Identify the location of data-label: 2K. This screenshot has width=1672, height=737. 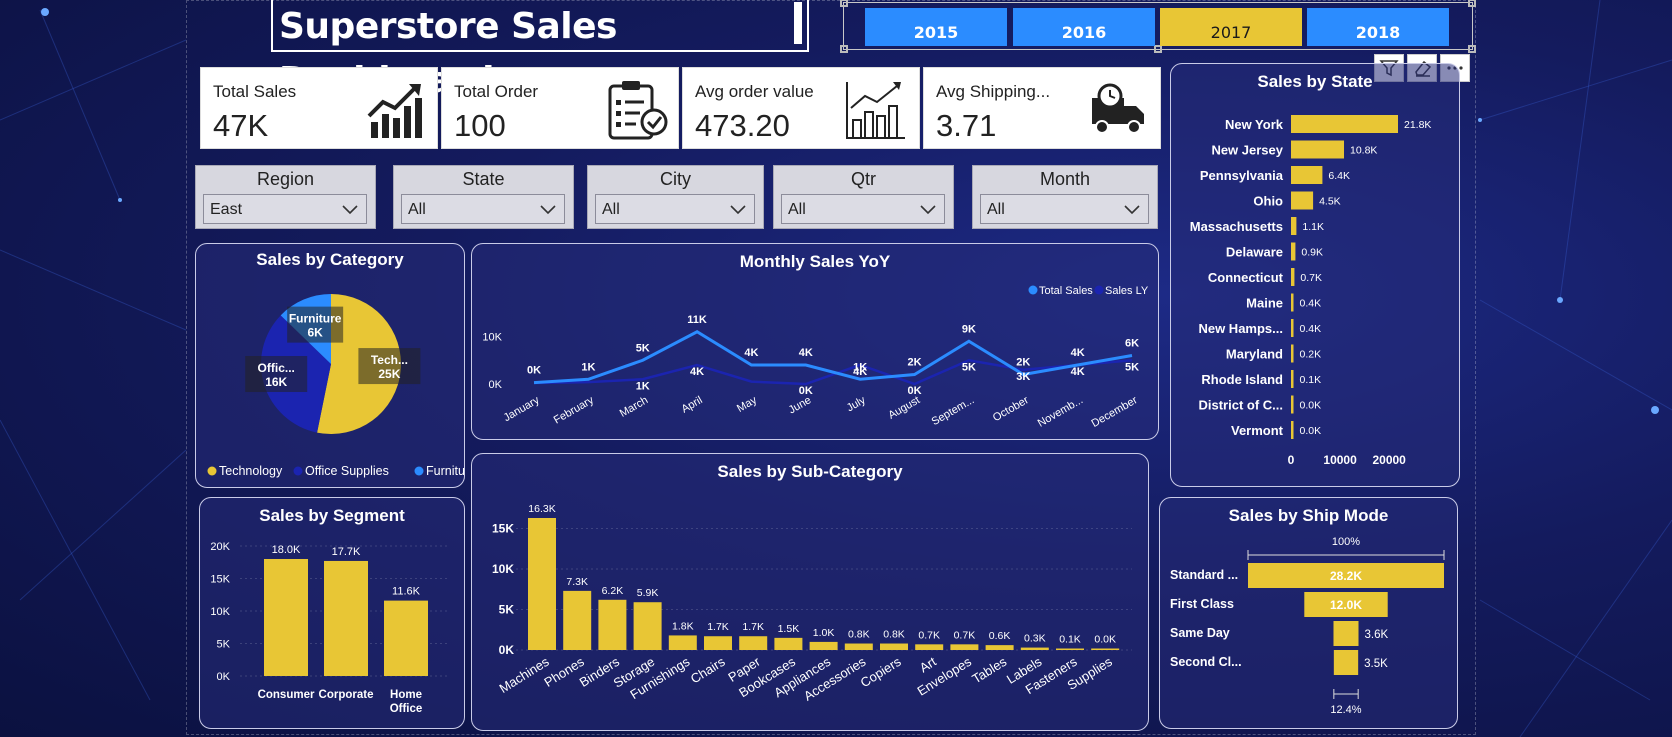
(915, 363).